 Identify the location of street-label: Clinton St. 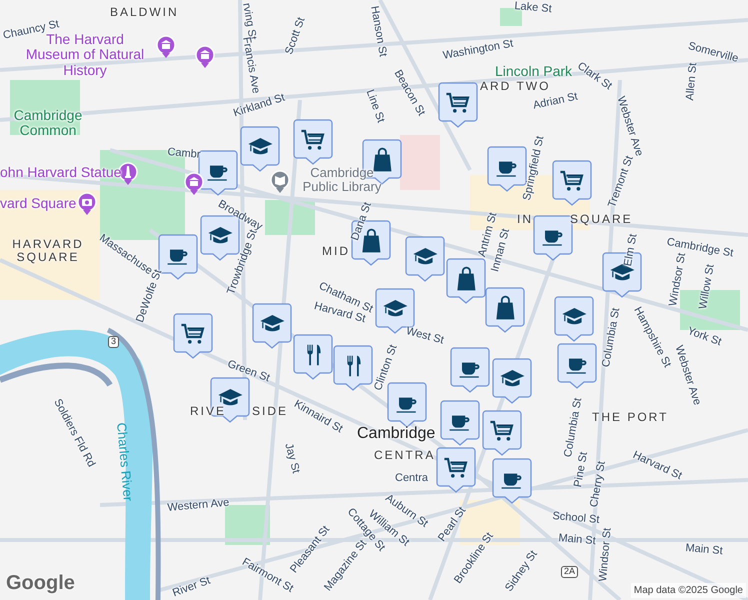
(386, 367).